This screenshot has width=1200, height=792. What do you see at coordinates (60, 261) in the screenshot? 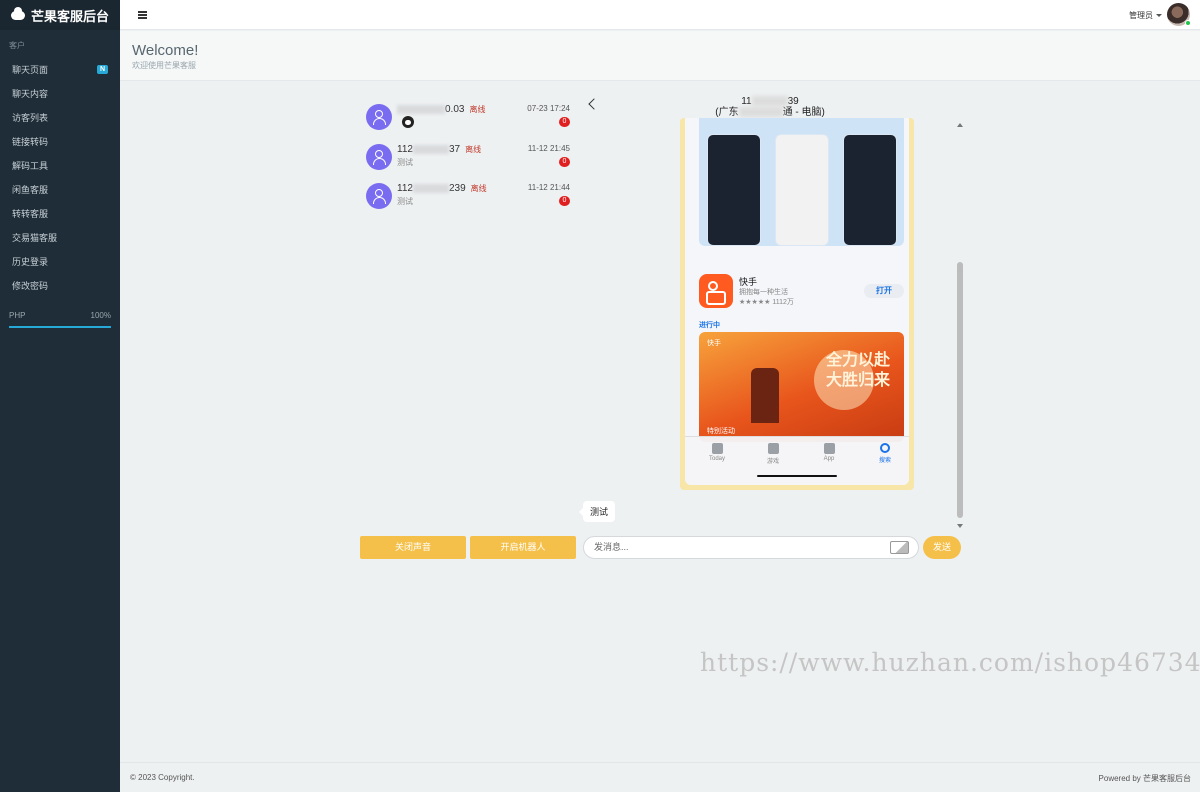
I see `sidebar-item-login-history: 历史登录` at bounding box center [60, 261].